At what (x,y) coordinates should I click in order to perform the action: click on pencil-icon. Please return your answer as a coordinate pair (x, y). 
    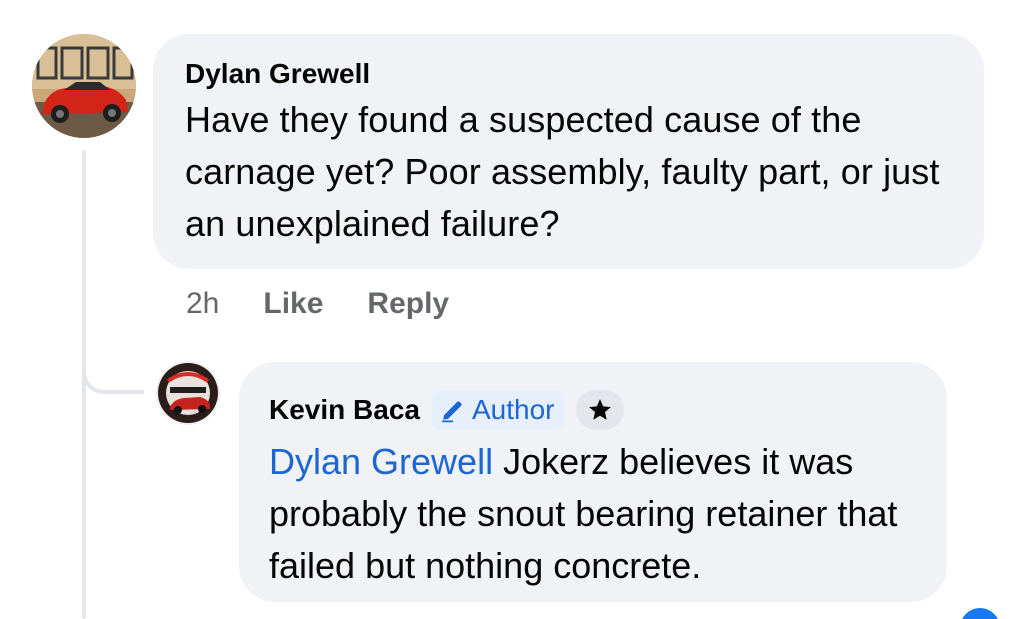
    Looking at the image, I should click on (452, 412).